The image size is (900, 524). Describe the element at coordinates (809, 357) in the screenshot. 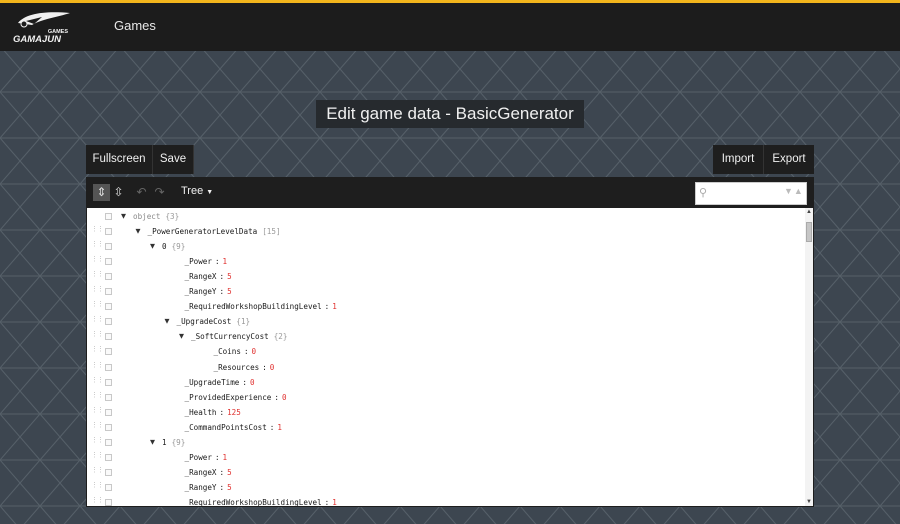

I see `scrollbar: ▲ ▼` at that location.